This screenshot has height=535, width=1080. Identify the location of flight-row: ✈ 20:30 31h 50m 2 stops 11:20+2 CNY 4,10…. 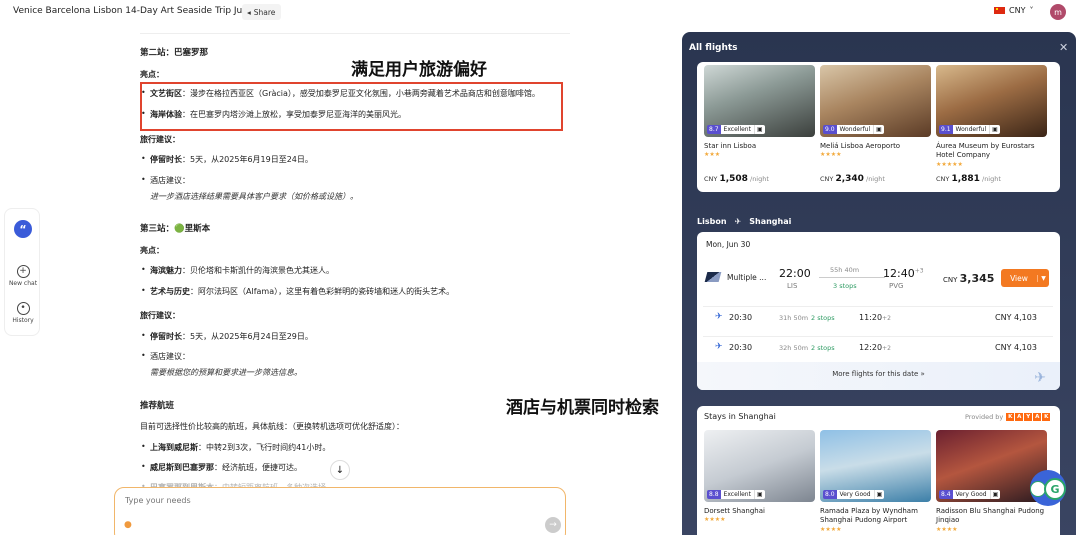
(878, 317).